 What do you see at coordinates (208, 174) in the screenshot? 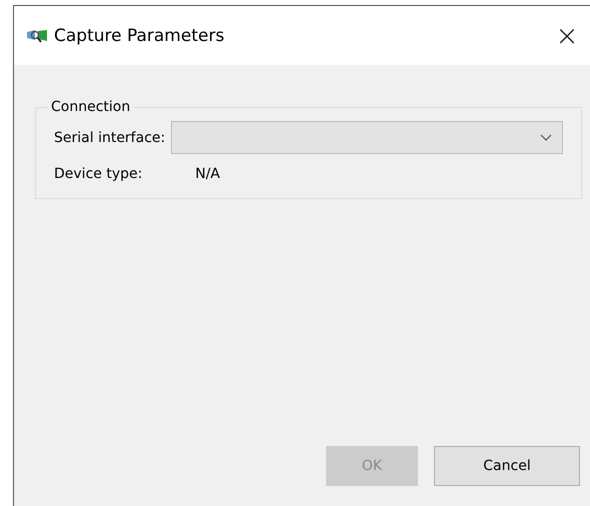
I see `device-type-value: N/A` at bounding box center [208, 174].